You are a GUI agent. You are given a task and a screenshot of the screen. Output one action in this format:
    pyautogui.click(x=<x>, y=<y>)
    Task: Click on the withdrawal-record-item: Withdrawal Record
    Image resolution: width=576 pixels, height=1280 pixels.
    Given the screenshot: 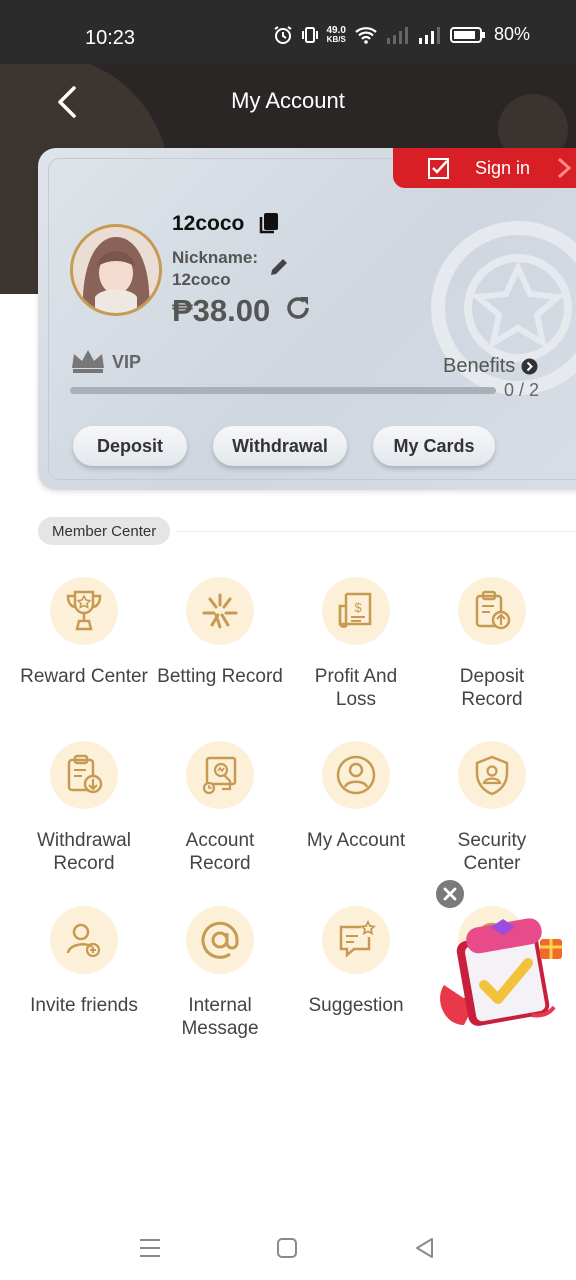 What is the action you would take?
    pyautogui.click(x=84, y=808)
    